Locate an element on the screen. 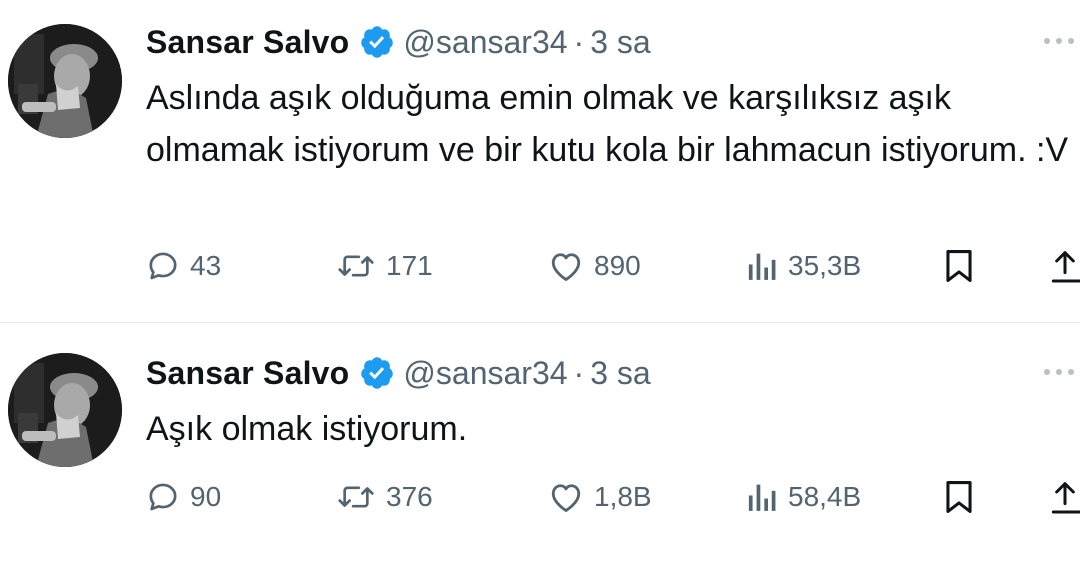 This screenshot has height=562, width=1080. like-button: 1,8B is located at coordinates (600, 497).